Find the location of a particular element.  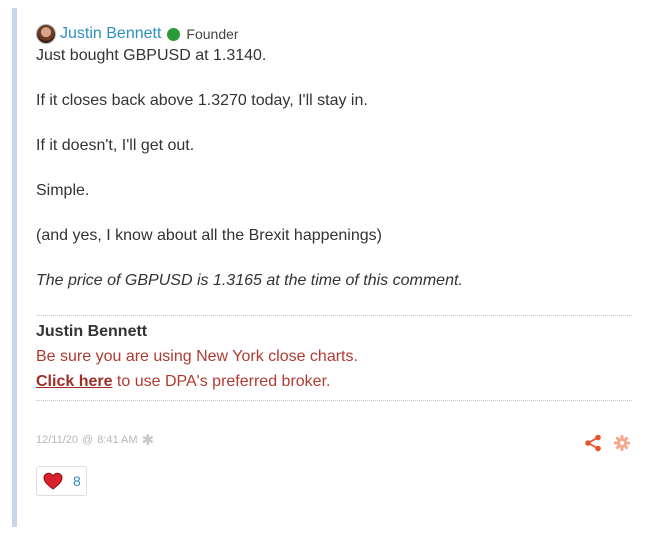

signature-name: Justin Bennett is located at coordinates (92, 331).